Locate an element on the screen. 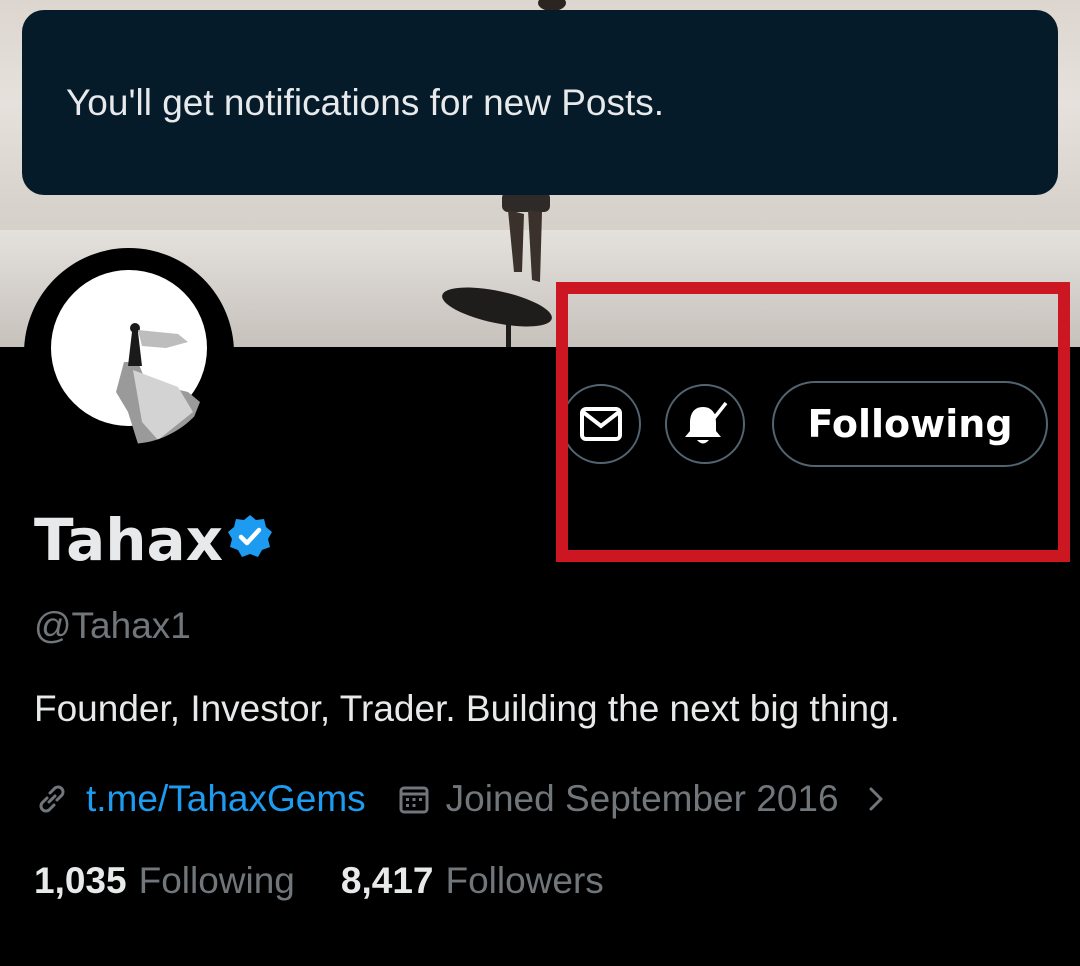 The image size is (1080, 966). profile-website-link: t.me/TahaxGems is located at coordinates (226, 799).